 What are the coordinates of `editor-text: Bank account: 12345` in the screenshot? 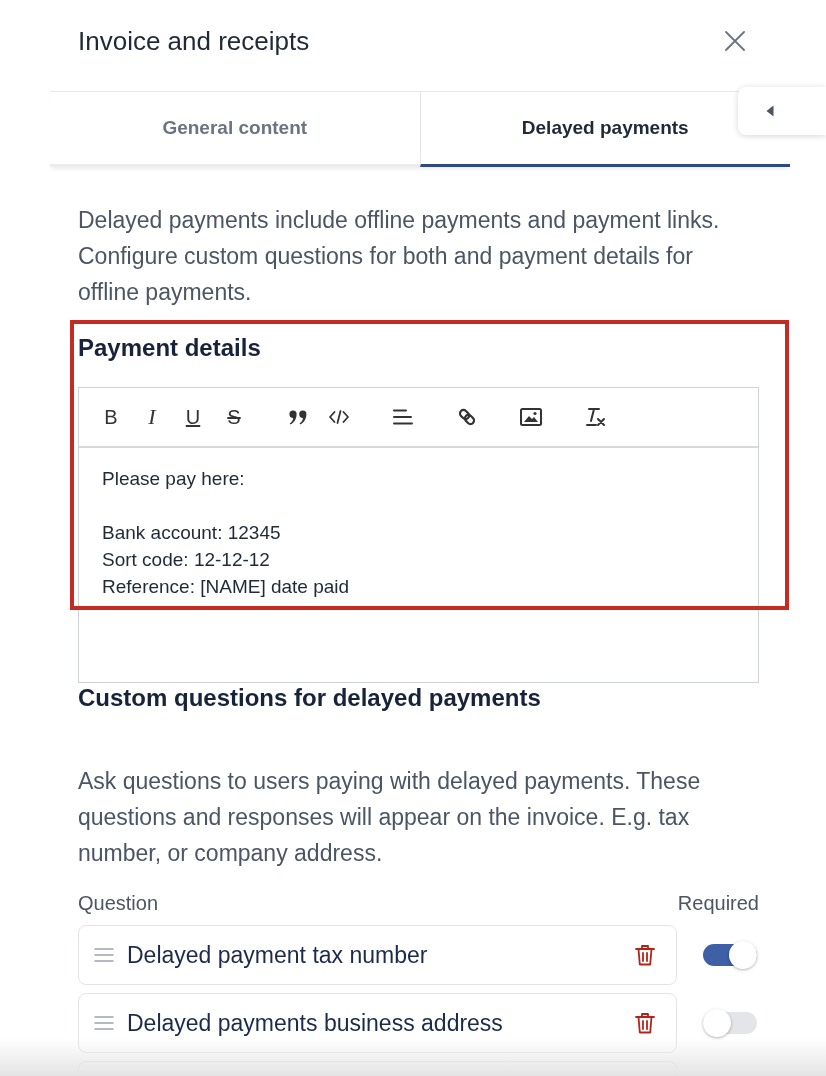 It's located at (191, 533).